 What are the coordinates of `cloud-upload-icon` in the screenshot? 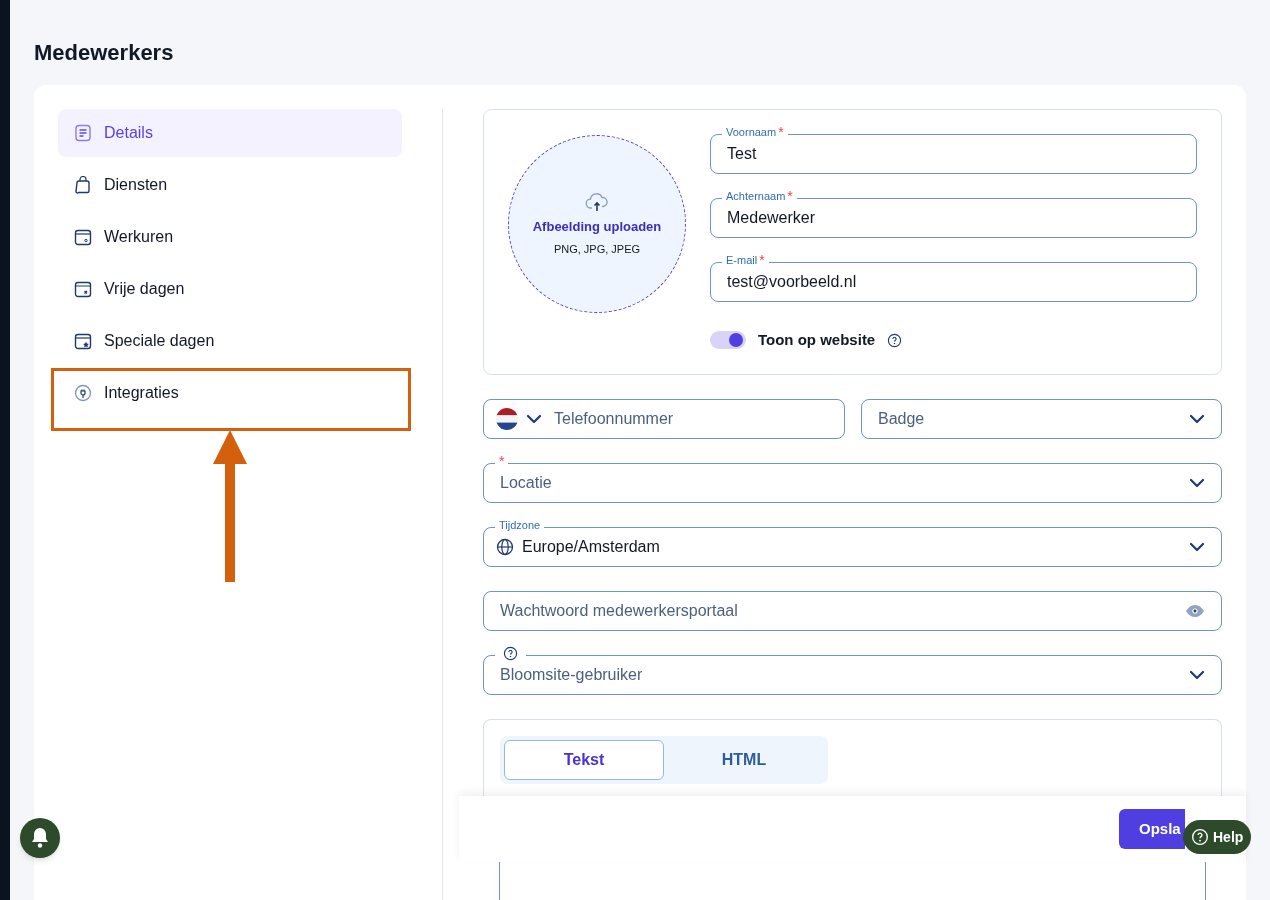 It's located at (597, 202).